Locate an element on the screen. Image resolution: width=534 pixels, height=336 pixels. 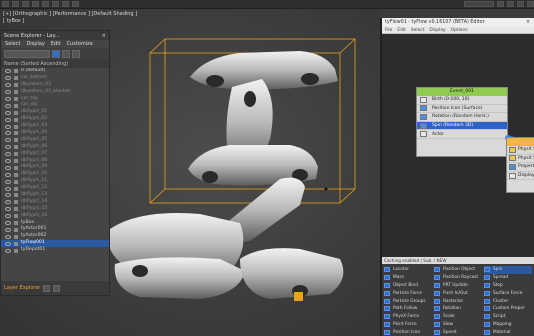
redo-icon is located at coordinates (15, 4).